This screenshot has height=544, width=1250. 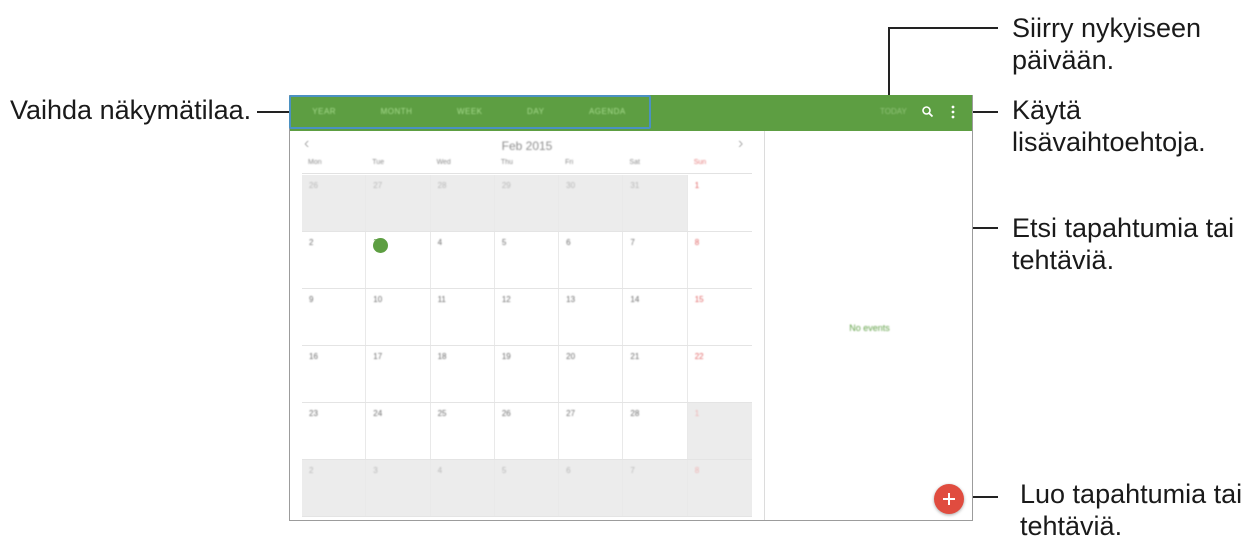 I want to click on day-number: 28, so click(x=635, y=413).